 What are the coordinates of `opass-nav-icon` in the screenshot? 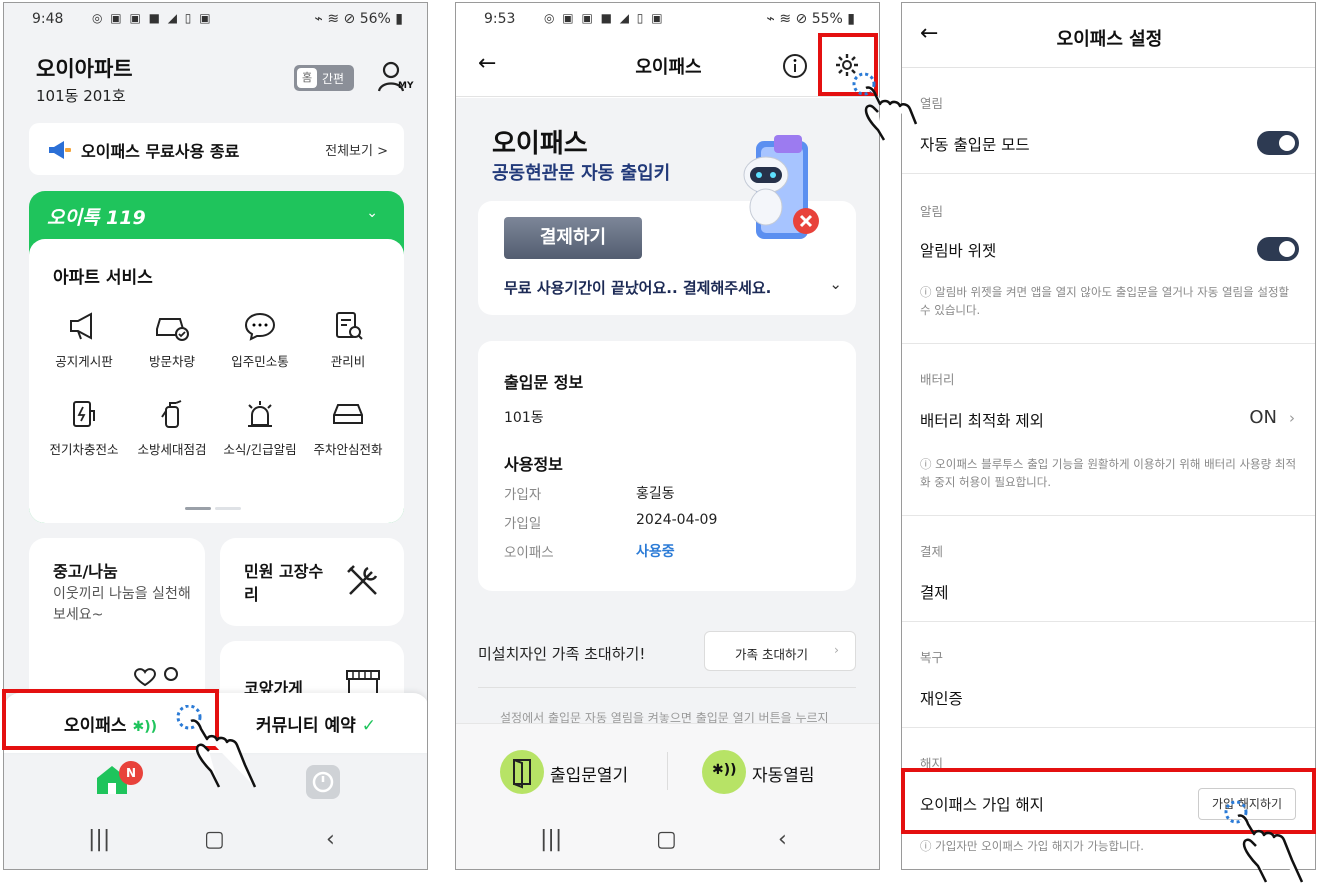 It's located at (323, 782).